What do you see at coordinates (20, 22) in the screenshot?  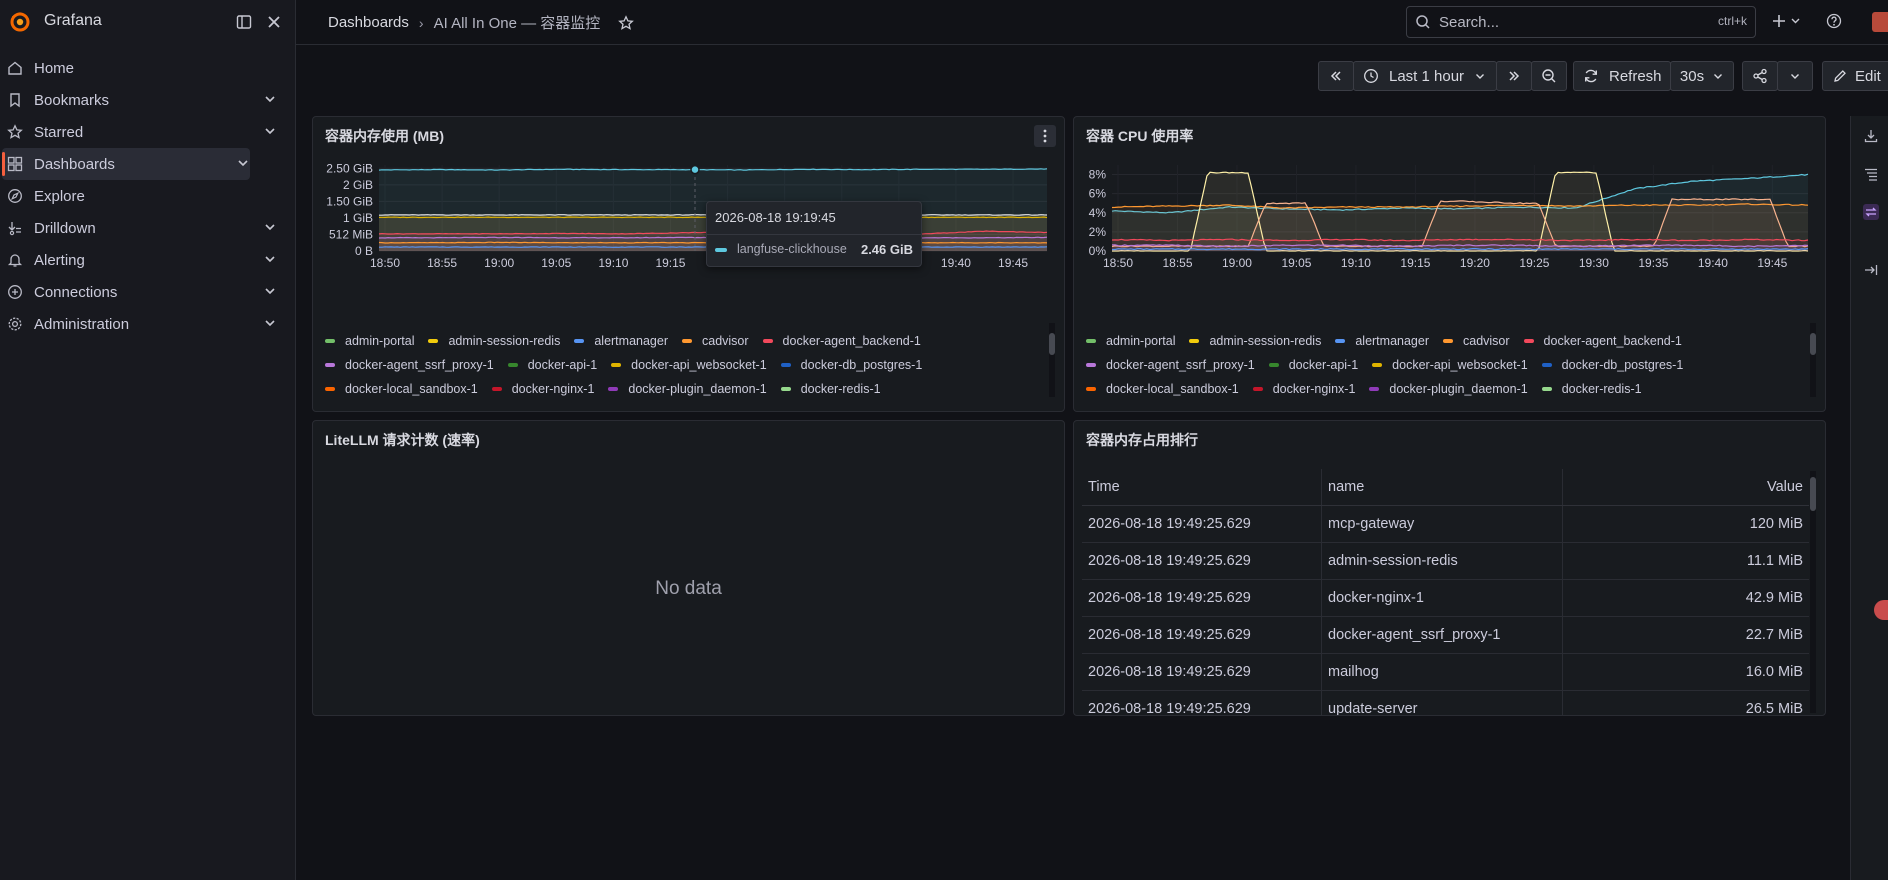 I see `grafana-logo-icon` at bounding box center [20, 22].